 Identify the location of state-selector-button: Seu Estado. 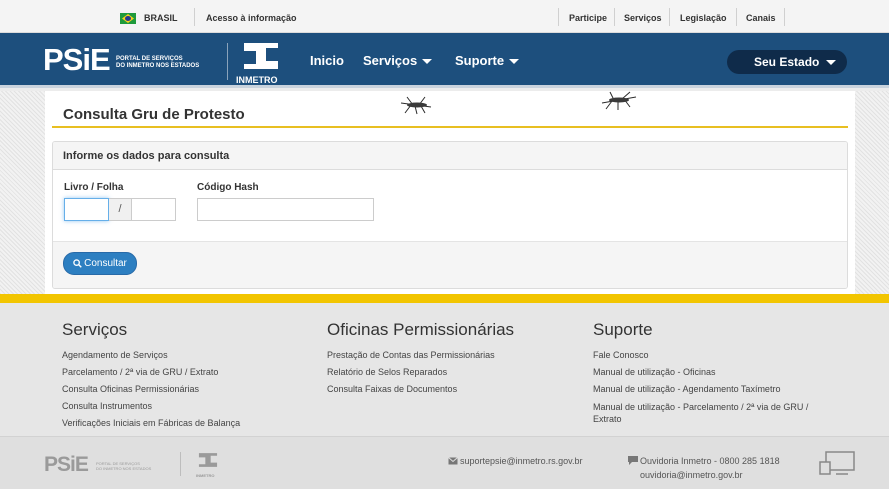
(787, 62).